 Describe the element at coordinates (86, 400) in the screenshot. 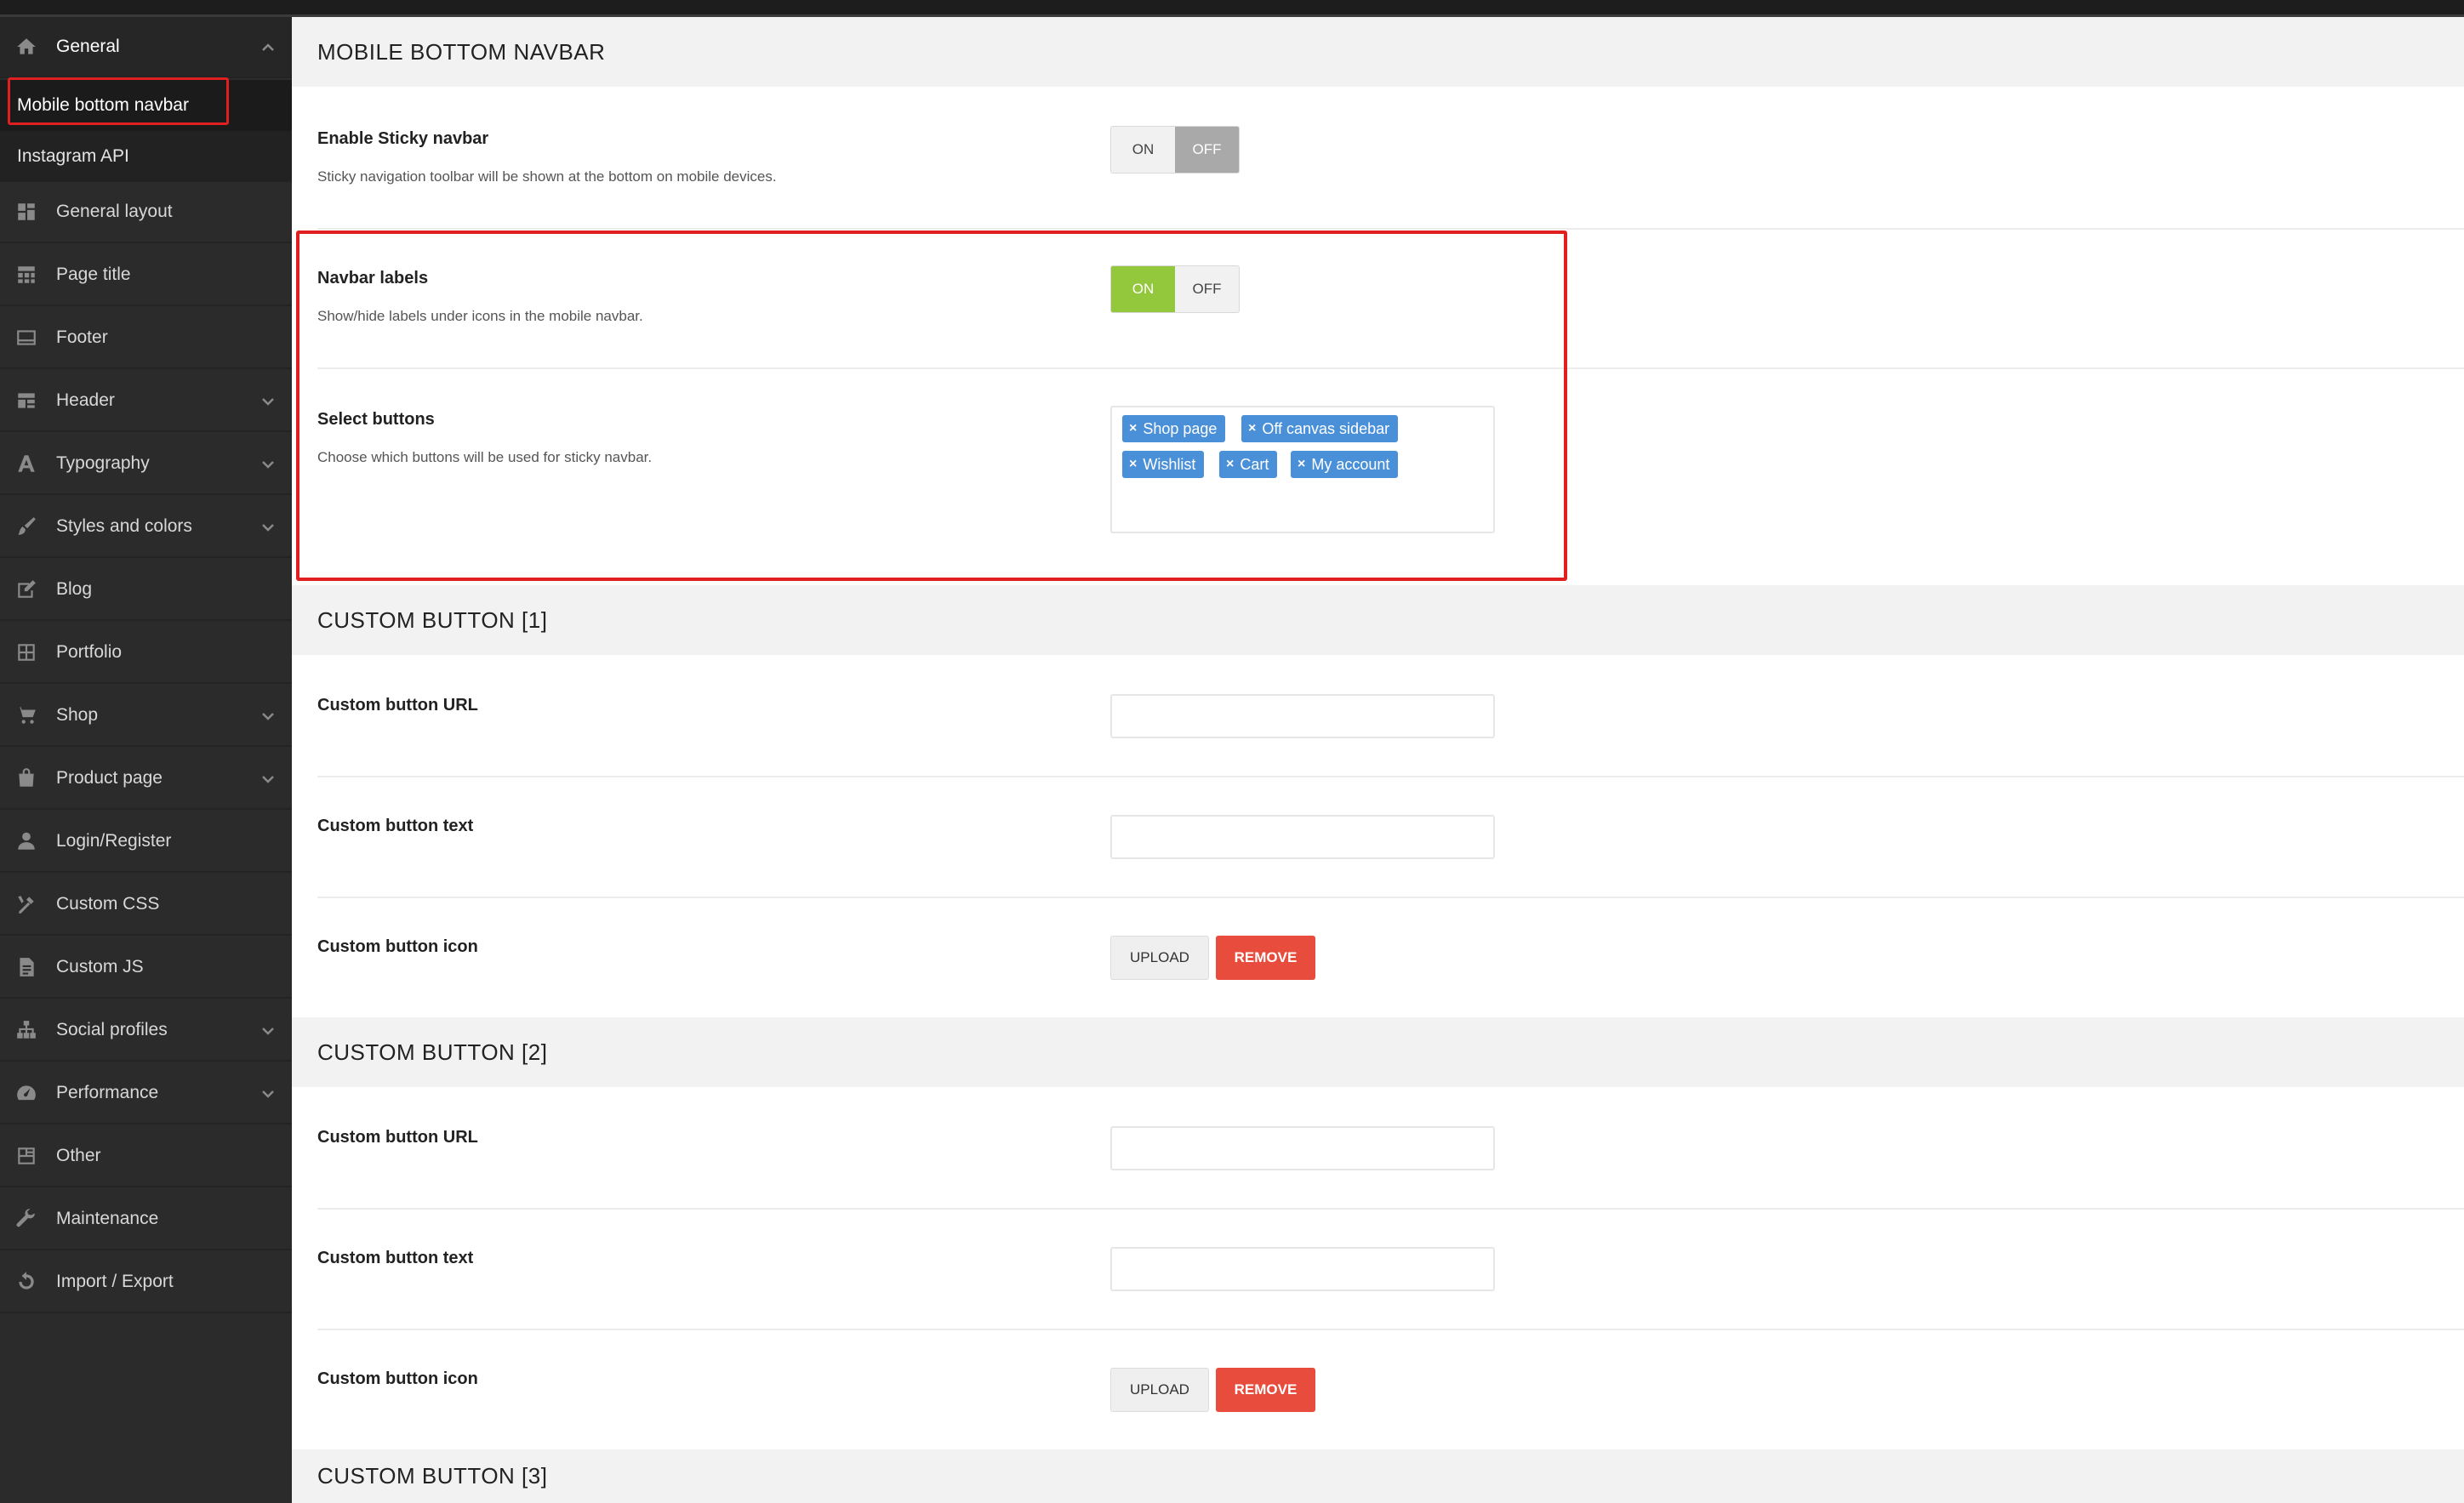

I see `sidebar-item-label: Header` at that location.